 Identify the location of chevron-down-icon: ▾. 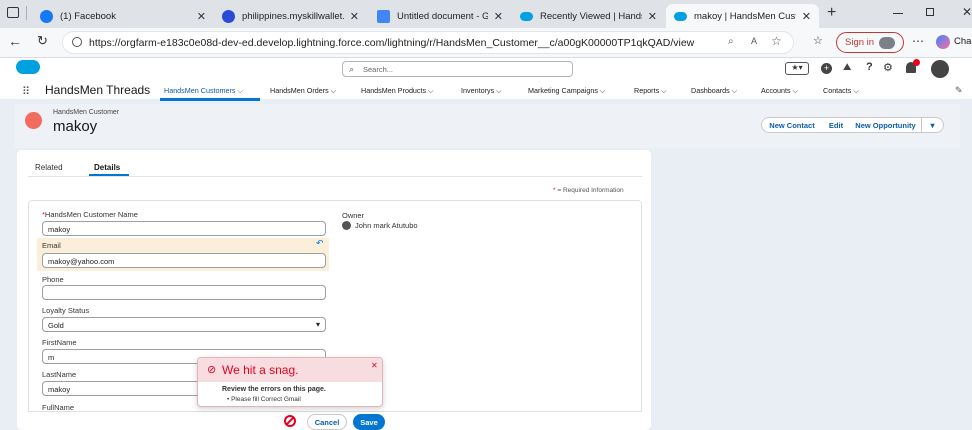
(317, 324).